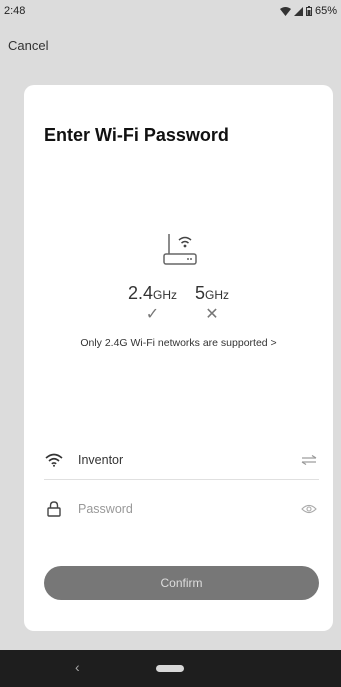 This screenshot has height=687, width=341. Describe the element at coordinates (181, 583) in the screenshot. I see `confirm-button: Confirm` at that location.